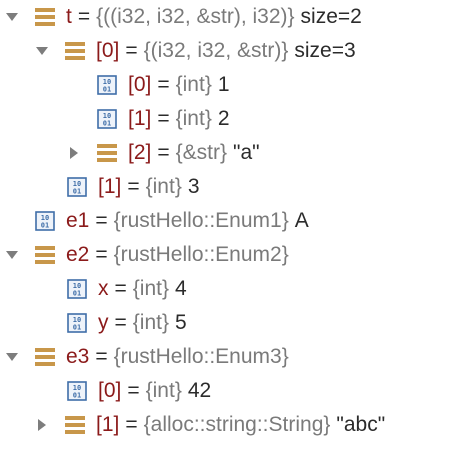  I want to click on variable-value: 42, so click(199, 390).